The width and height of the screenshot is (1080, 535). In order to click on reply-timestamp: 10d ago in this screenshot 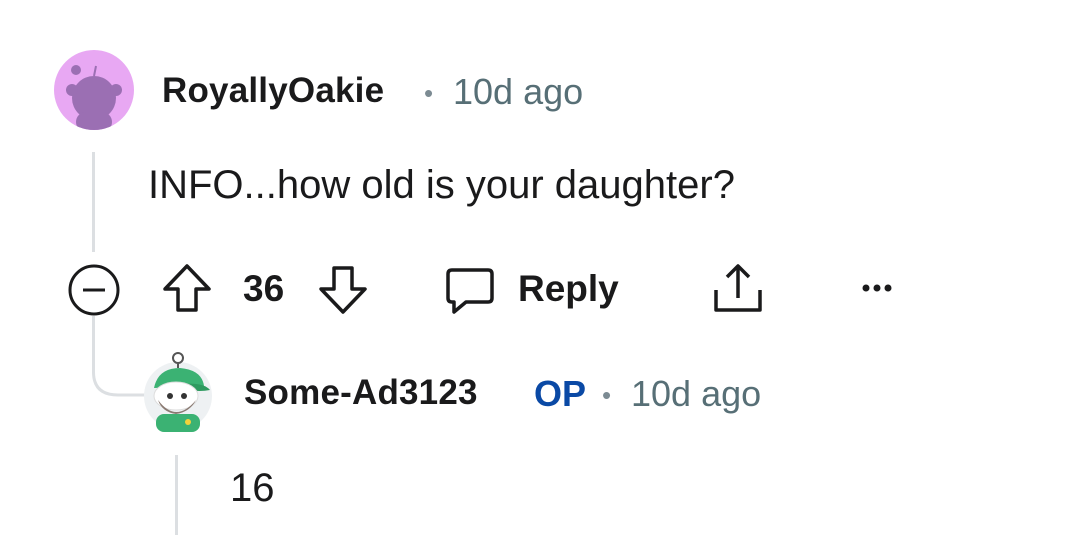, I will do `click(696, 393)`.